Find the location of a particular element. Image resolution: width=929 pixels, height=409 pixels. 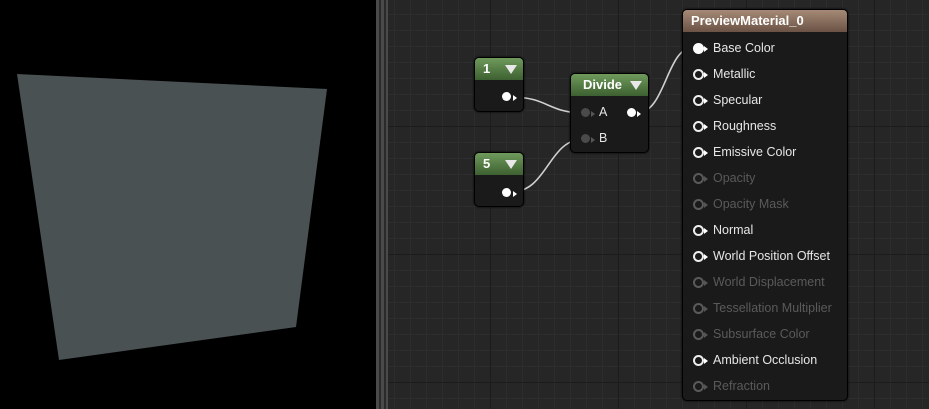

material-input-row: Subsurface Color is located at coordinates (766, 338).